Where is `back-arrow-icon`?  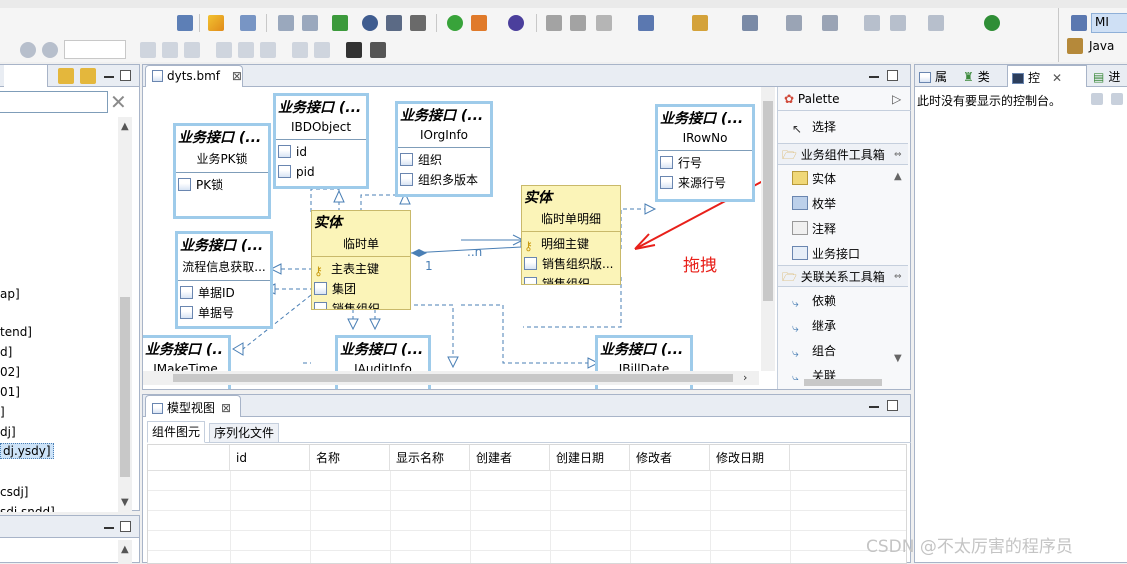
back-arrow-icon is located at coordinates (898, 23).